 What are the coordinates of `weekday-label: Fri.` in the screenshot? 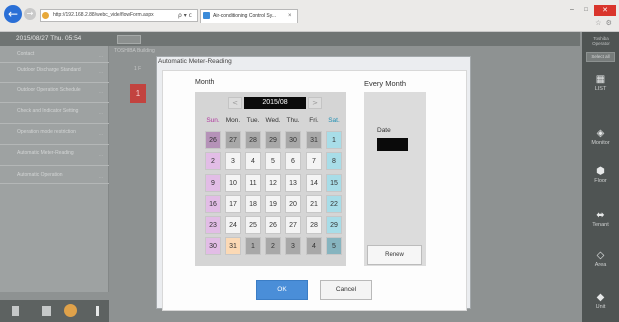 It's located at (314, 120).